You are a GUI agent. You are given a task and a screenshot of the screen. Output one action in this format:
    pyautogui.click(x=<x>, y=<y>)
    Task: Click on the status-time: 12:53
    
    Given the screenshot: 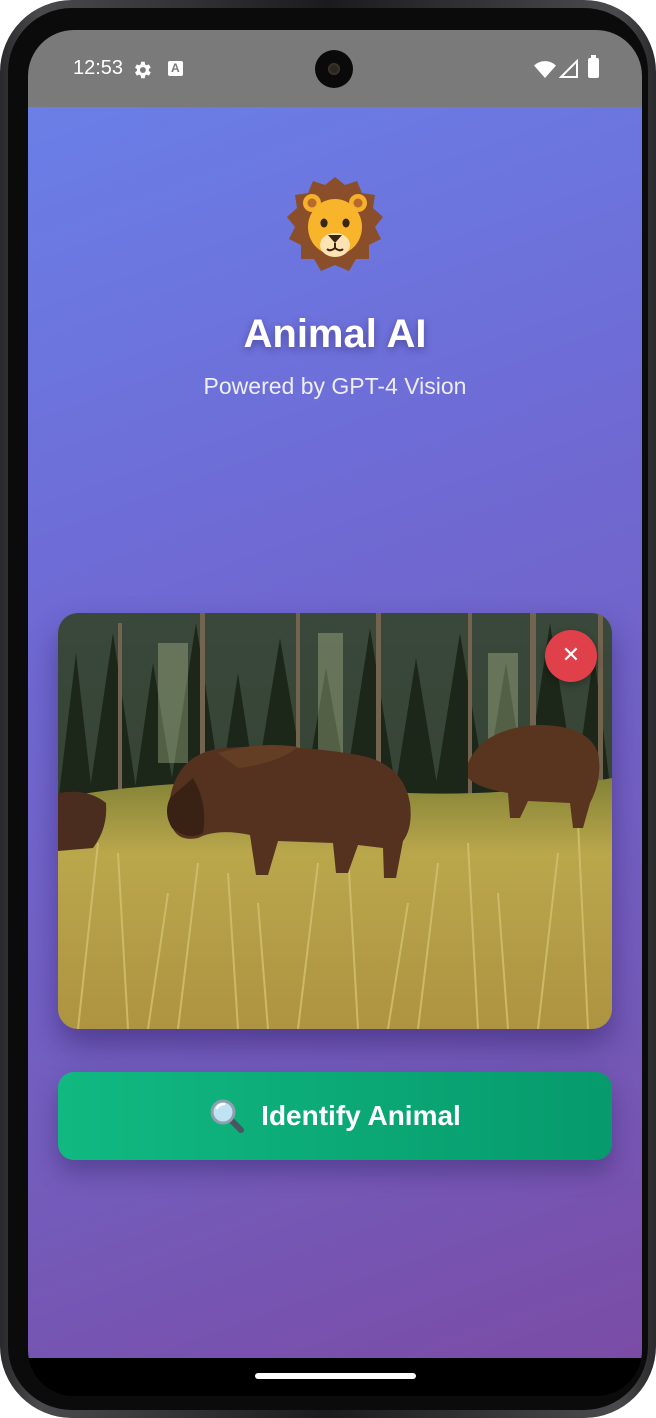 What is the action you would take?
    pyautogui.click(x=98, y=68)
    